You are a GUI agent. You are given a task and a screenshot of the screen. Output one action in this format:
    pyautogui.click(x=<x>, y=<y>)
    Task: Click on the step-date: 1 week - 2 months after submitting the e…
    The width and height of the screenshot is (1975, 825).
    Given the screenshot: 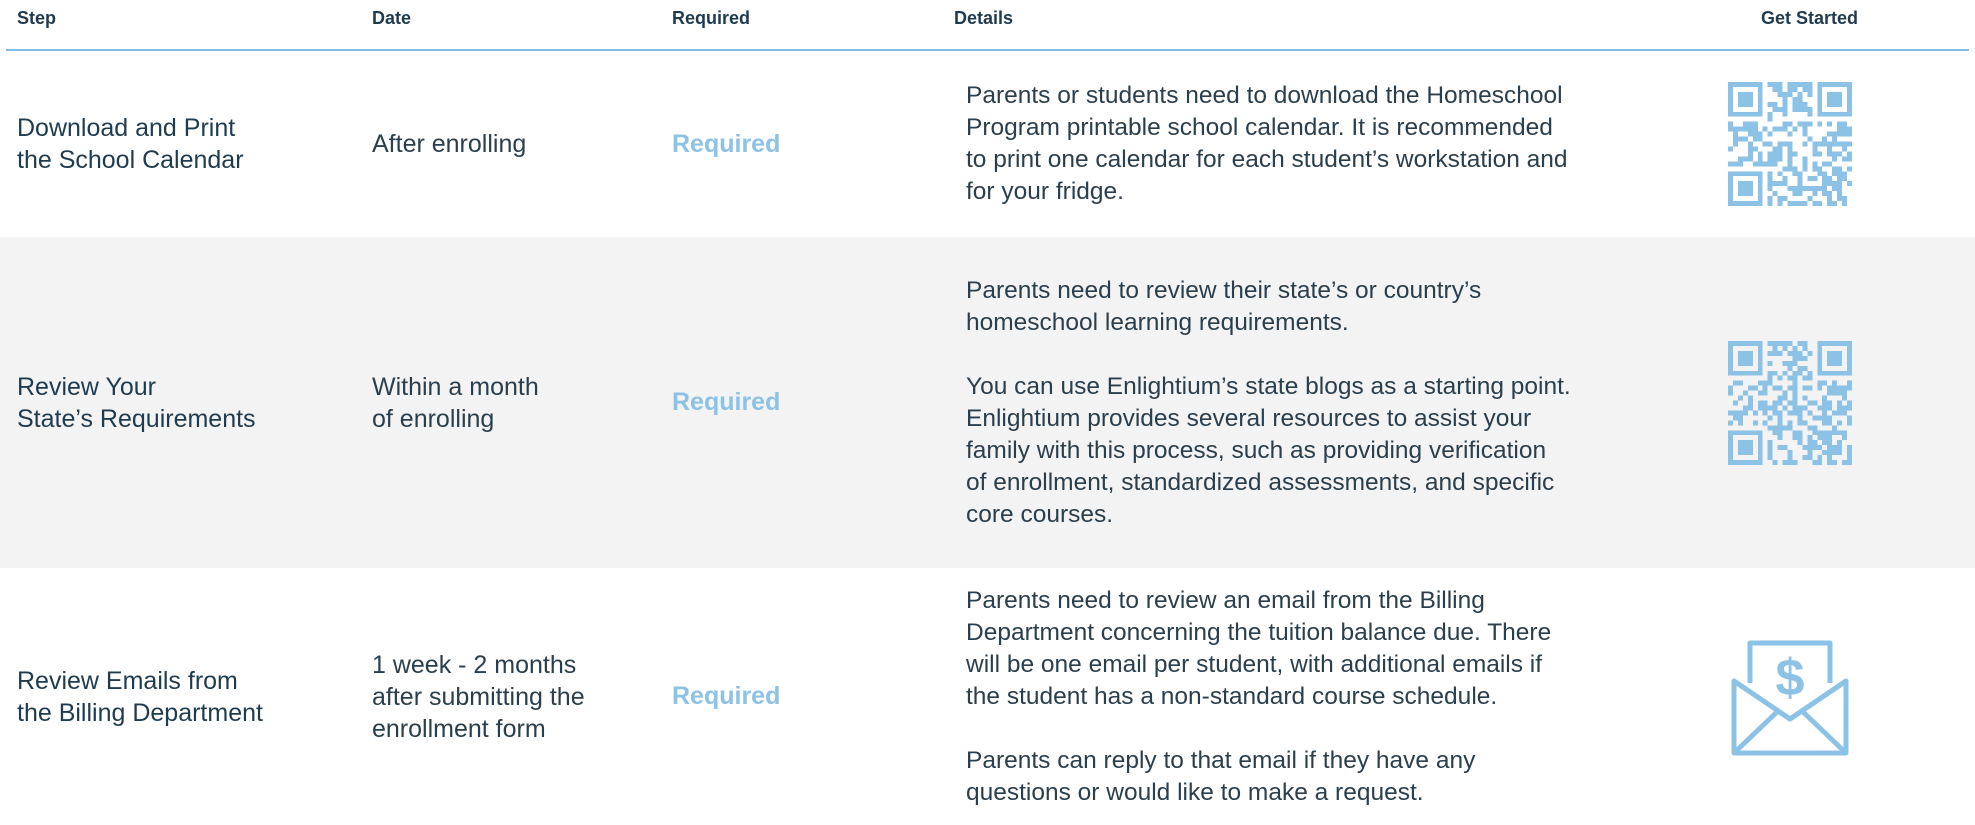 What is the action you would take?
    pyautogui.click(x=478, y=696)
    